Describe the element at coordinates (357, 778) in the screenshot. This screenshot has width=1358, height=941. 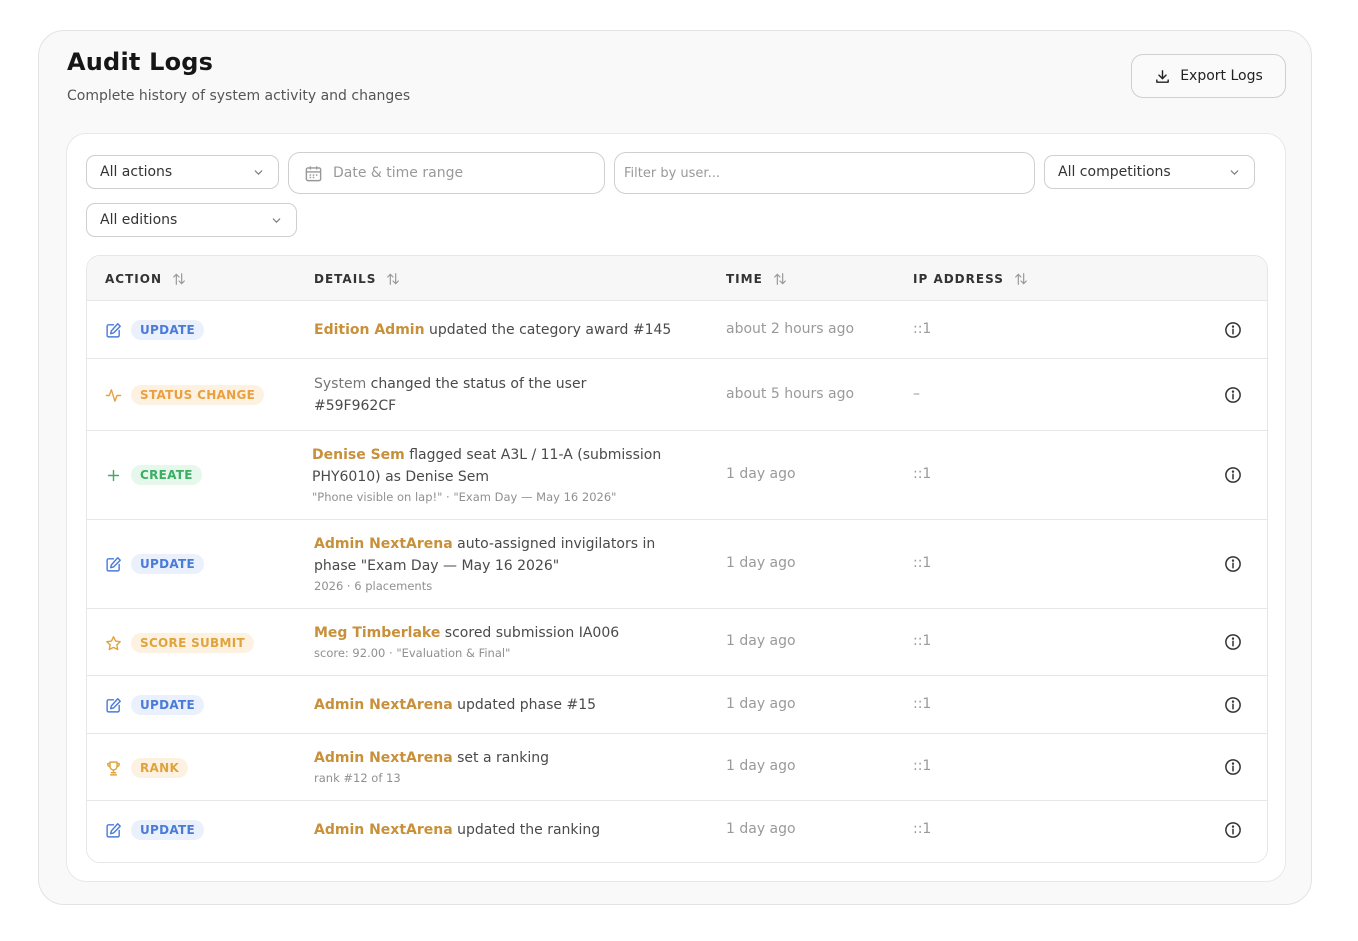
I see `details-subtext: rank #12 of 13` at that location.